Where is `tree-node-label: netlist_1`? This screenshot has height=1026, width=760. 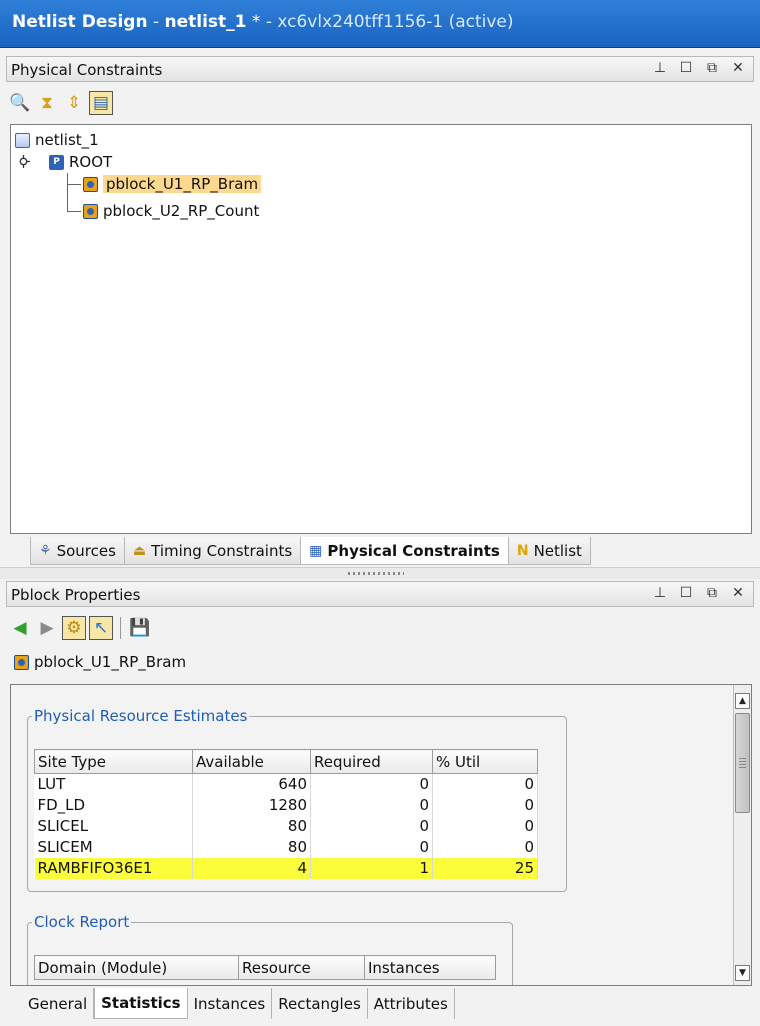 tree-node-label: netlist_1 is located at coordinates (67, 140).